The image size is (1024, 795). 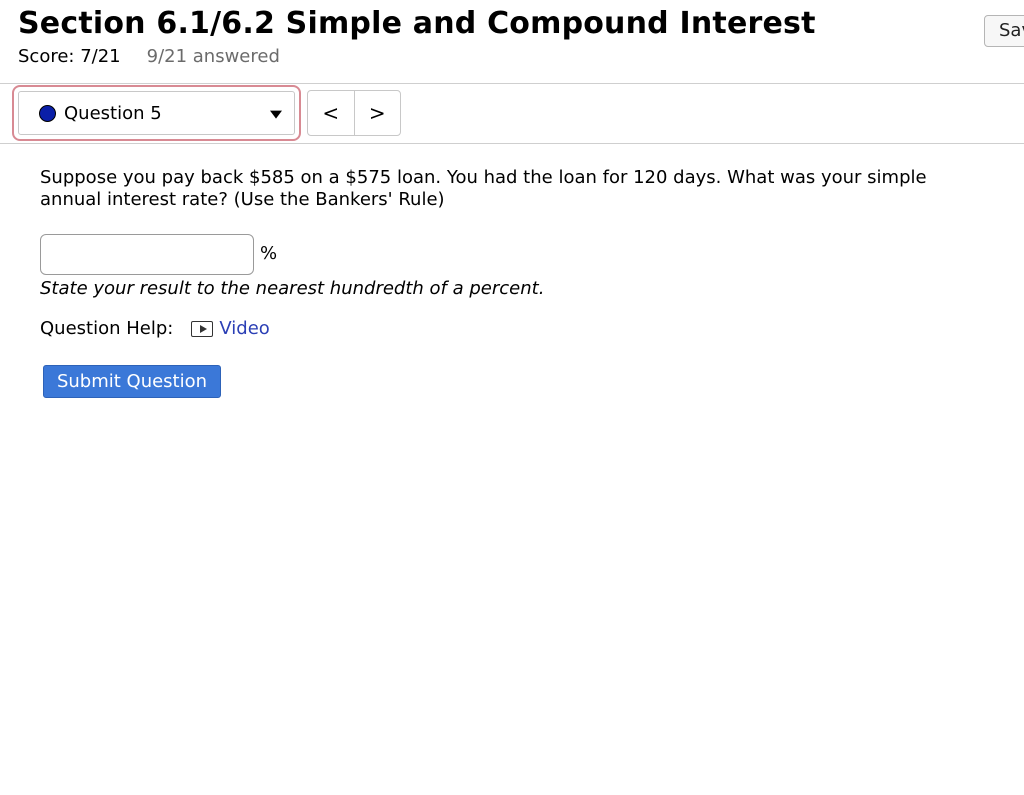 I want to click on score-text: Score: 7/21, so click(x=69, y=56).